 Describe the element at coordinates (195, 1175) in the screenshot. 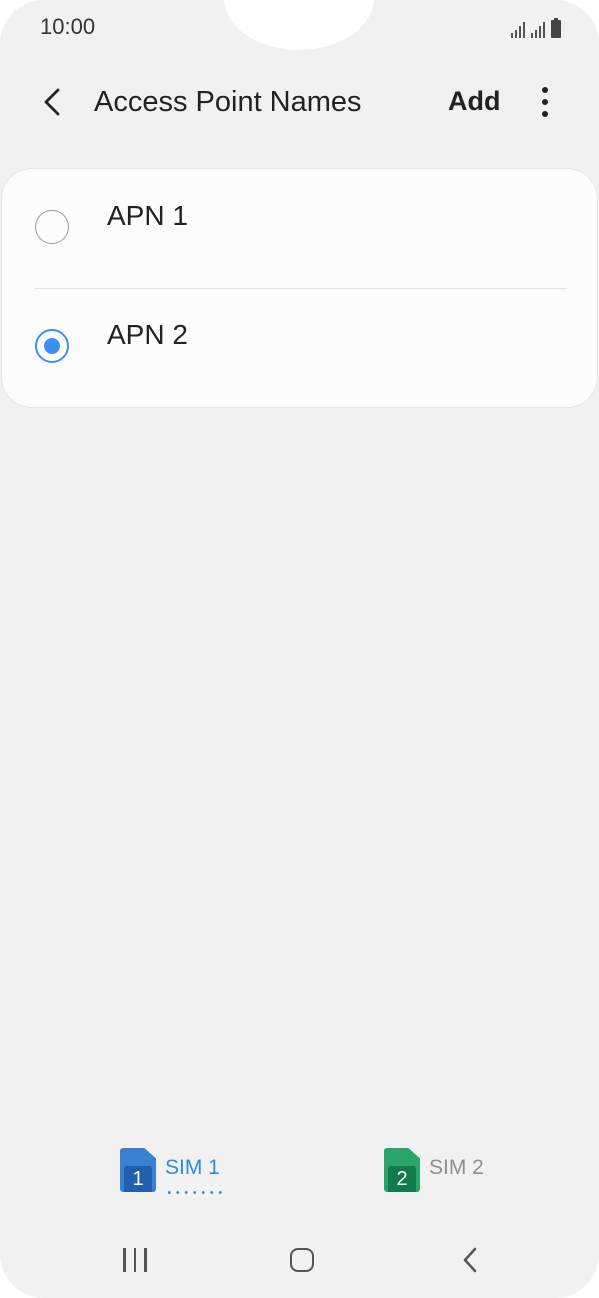

I see `sim-tab-label: SIM 1` at that location.